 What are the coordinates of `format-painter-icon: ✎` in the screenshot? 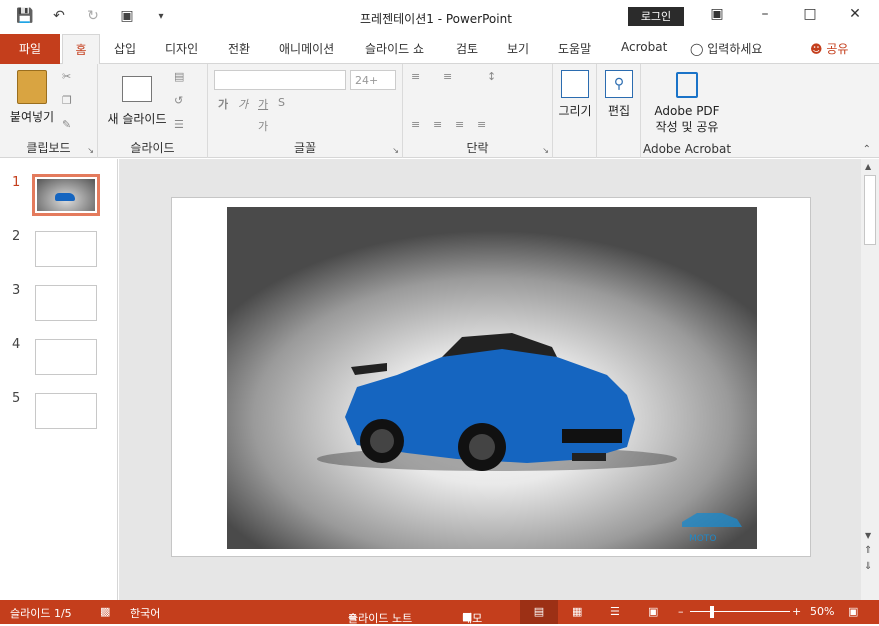 It's located at (66, 124).